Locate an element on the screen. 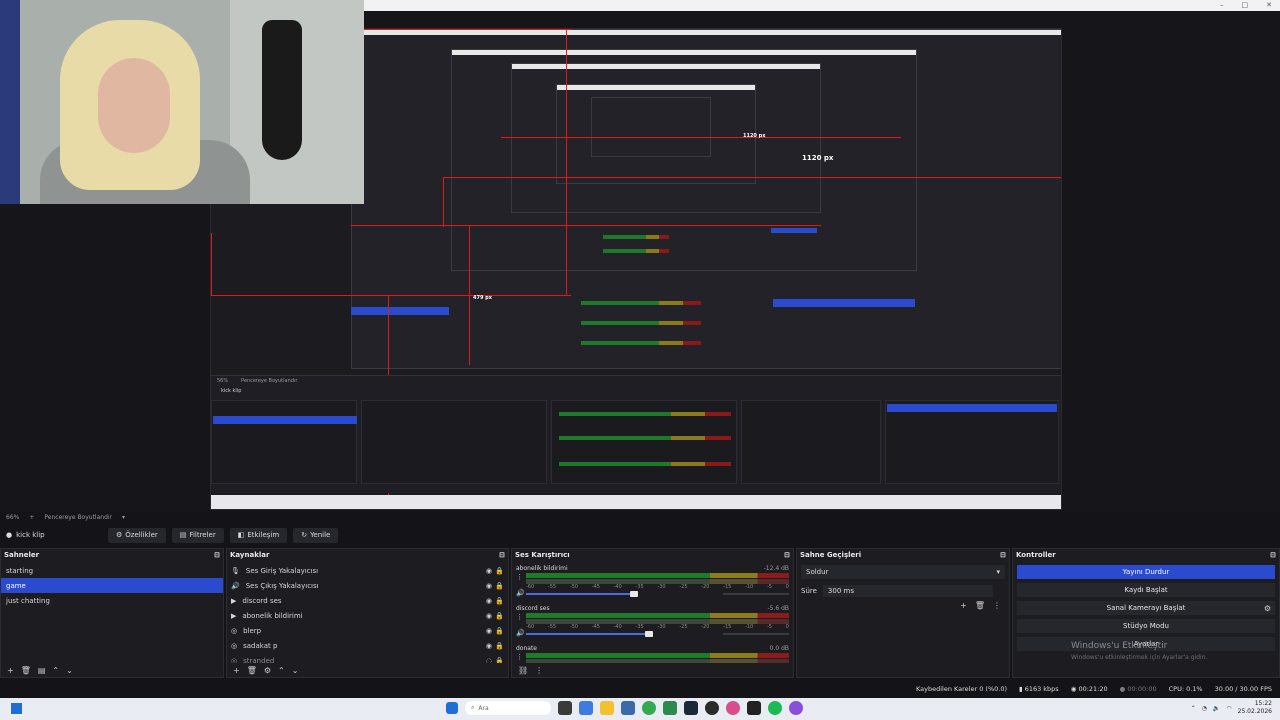  volume-slider-track is located at coordinates (756, 634).